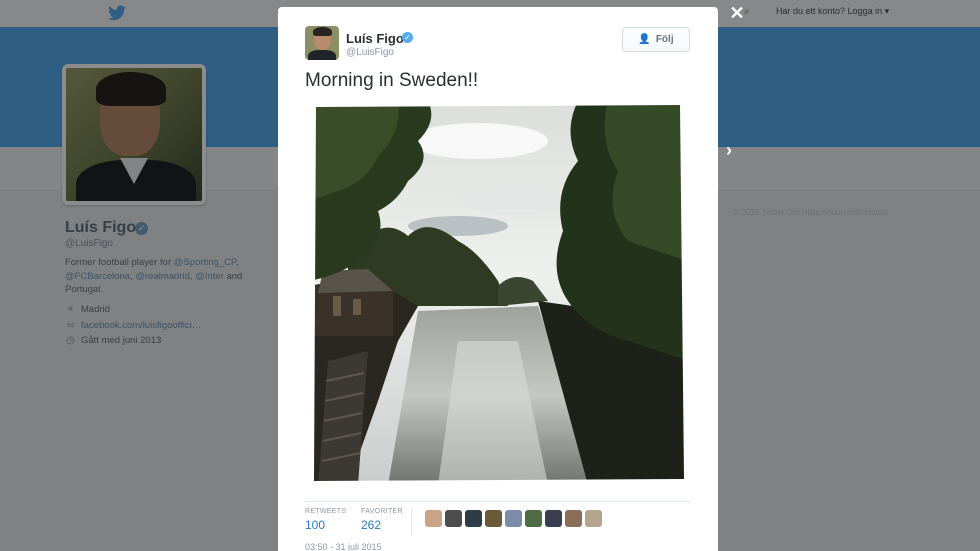 This screenshot has height=551, width=980. What do you see at coordinates (371, 525) in the screenshot?
I see `favorites-count: 262` at bounding box center [371, 525].